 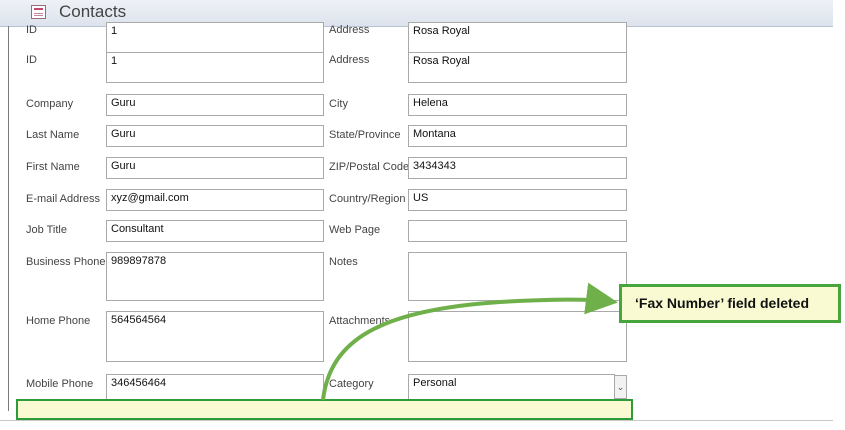 What do you see at coordinates (58, 321) in the screenshot?
I see `home-phone-label: Home Phone` at bounding box center [58, 321].